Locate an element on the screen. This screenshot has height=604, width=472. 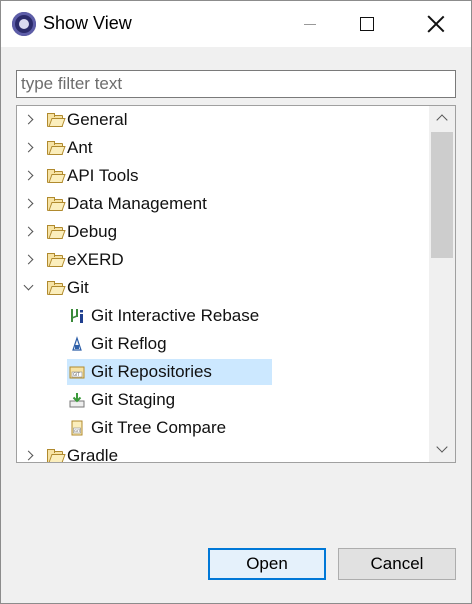
tree-item-data-management: Data Management is located at coordinates (223, 204).